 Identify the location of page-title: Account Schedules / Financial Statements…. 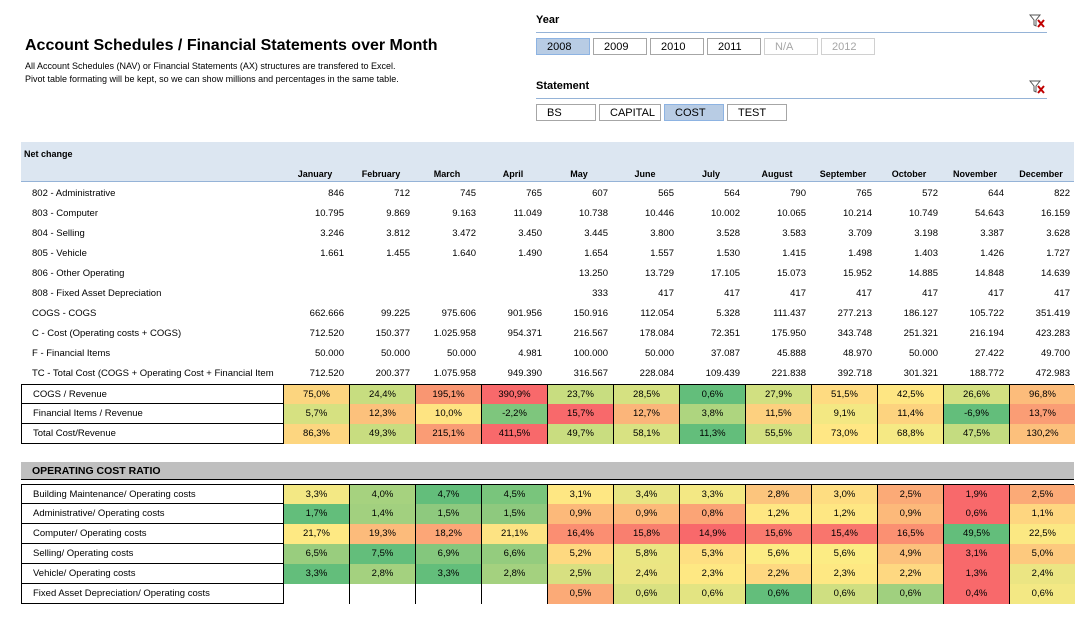
(231, 45).